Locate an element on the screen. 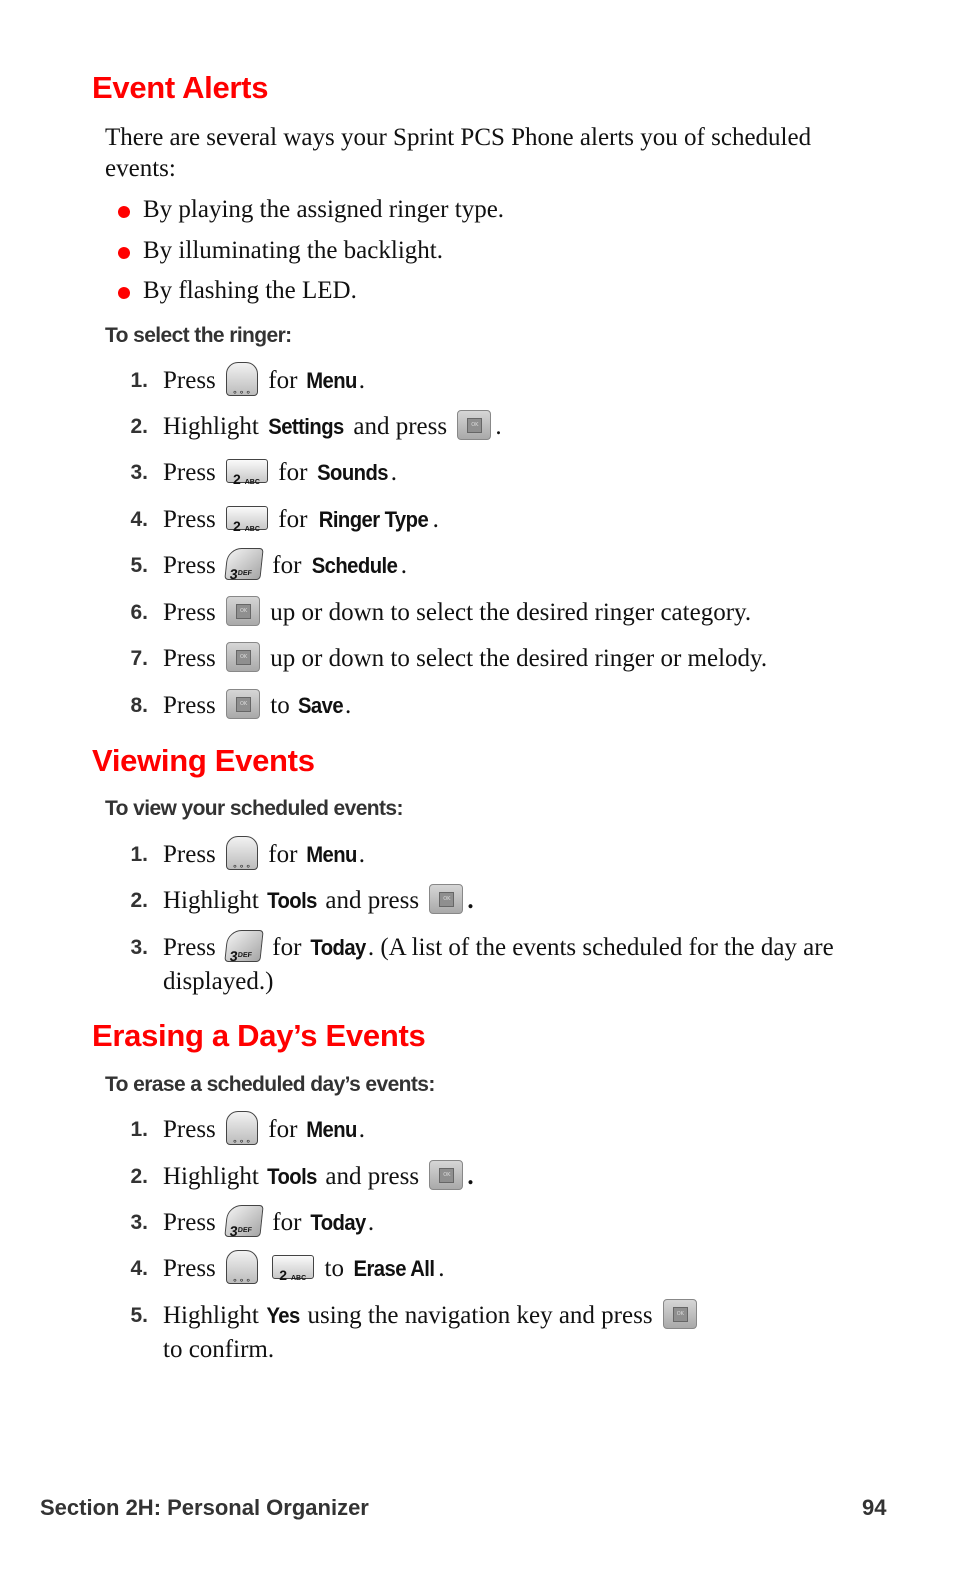 This screenshot has height=1590, width=954. bullet-item: By playing the assigned ringer type. is located at coordinates (311, 210).